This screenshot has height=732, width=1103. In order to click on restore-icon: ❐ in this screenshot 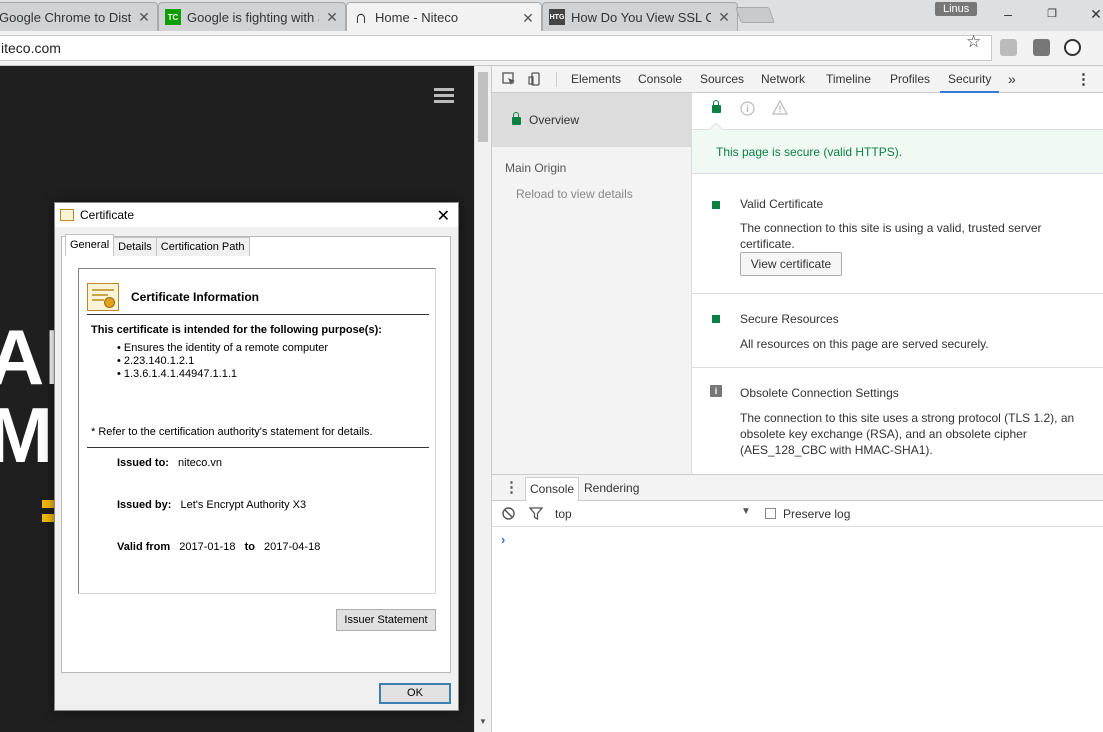, I will do `click(1052, 14)`.